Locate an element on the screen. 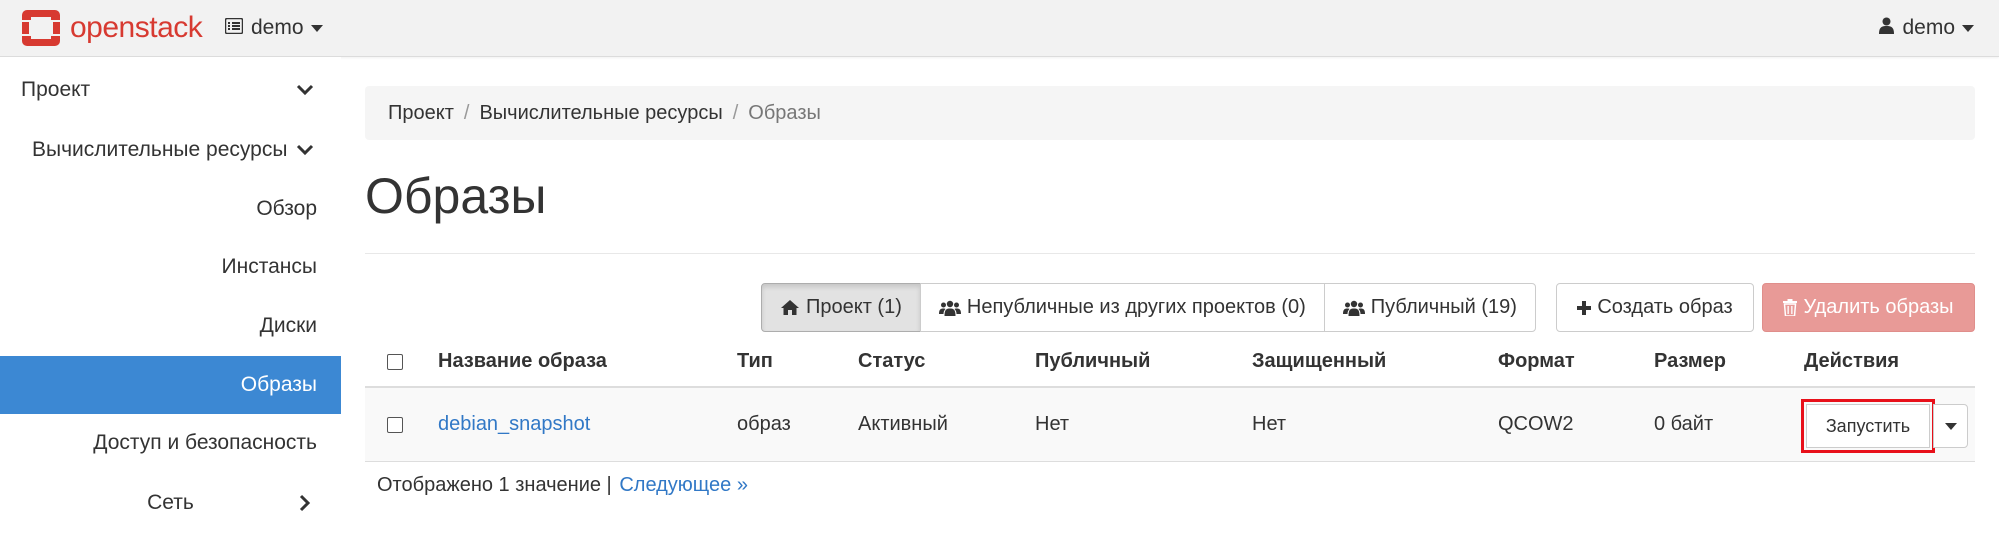  project-switcher: demo is located at coordinates (273, 28).